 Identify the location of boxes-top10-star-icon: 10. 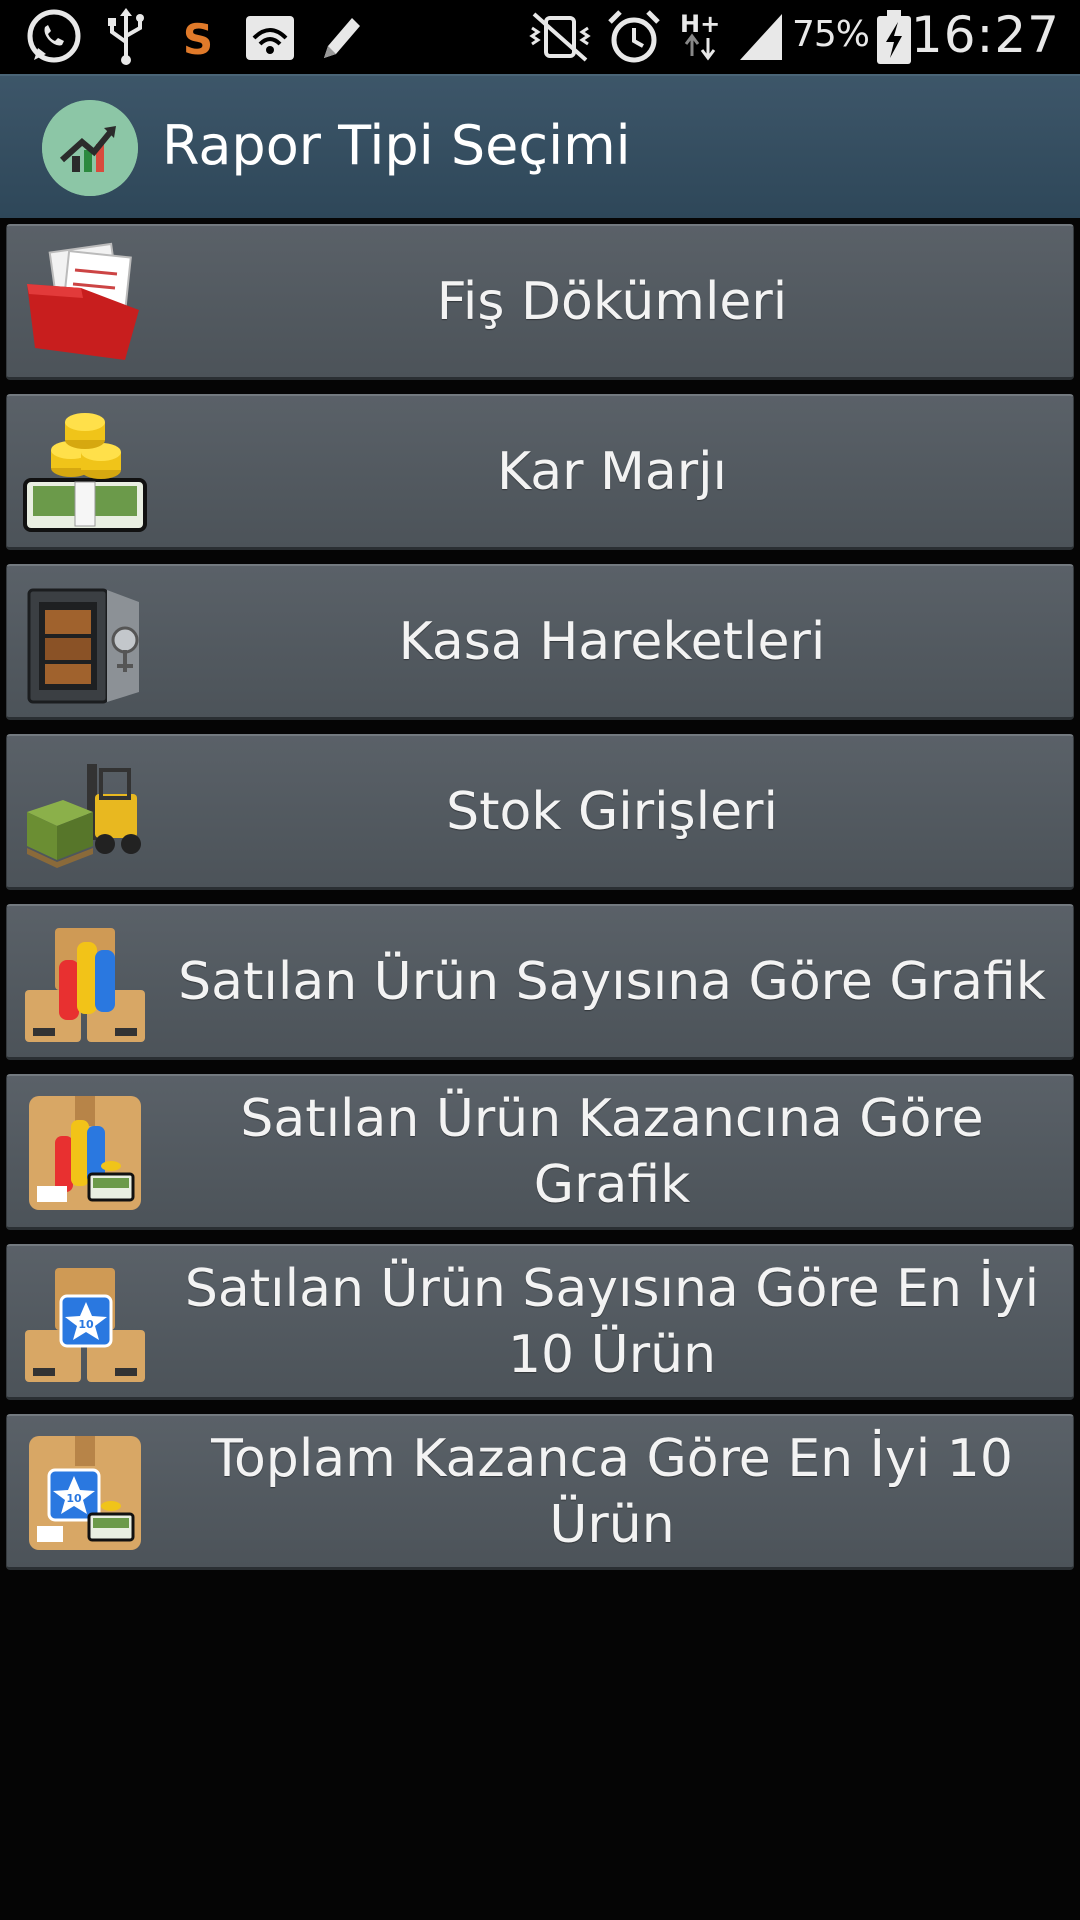
(85, 1325).